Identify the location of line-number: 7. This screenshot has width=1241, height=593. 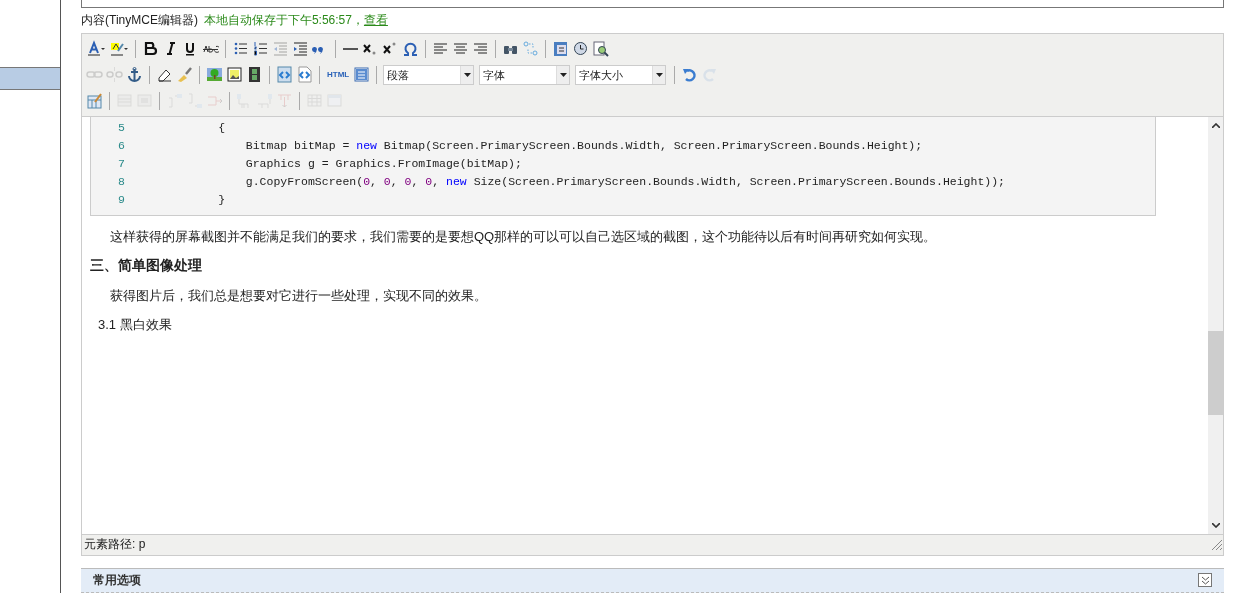
(121, 164).